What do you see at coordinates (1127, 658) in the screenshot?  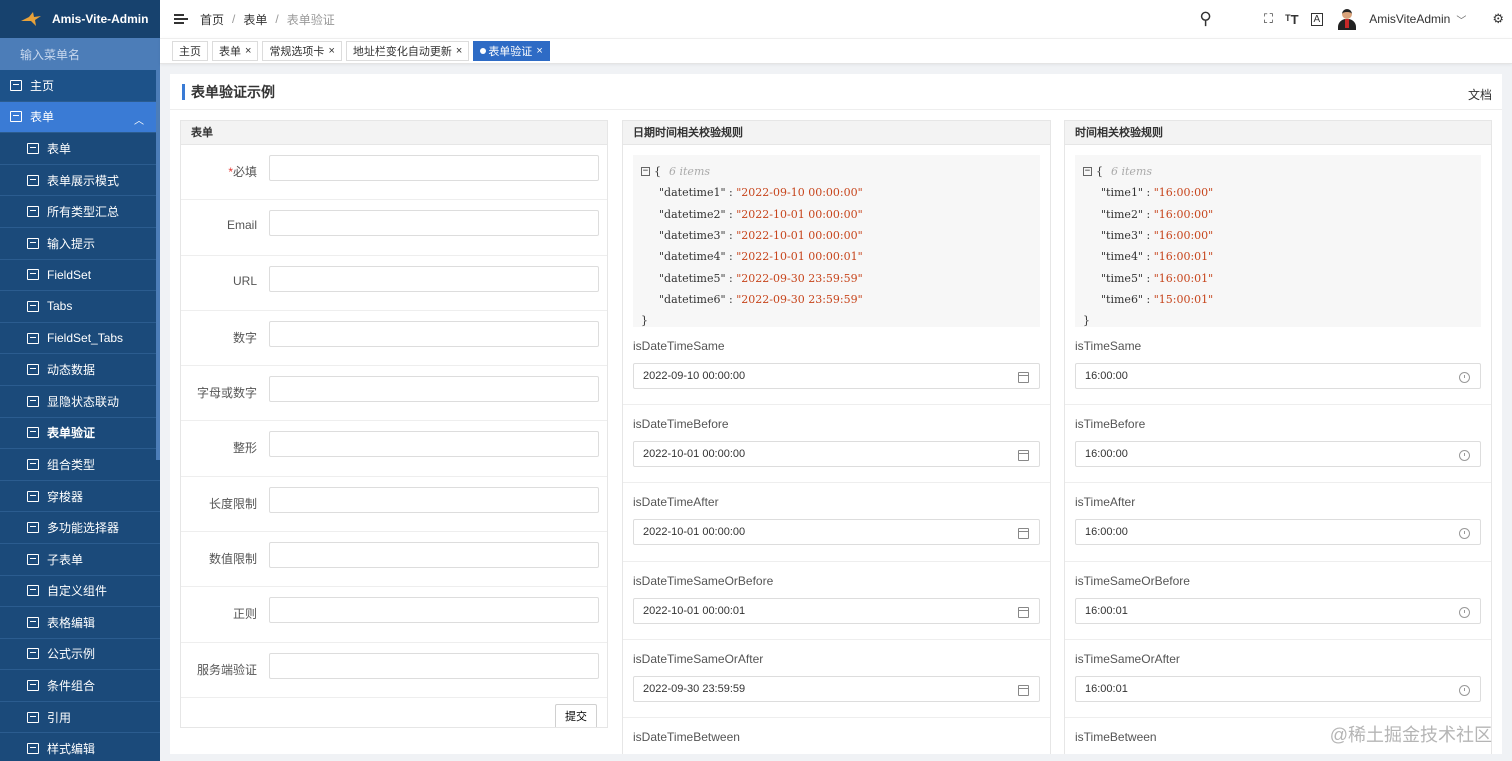 I see `field-label: isTimeSameOrAfter` at bounding box center [1127, 658].